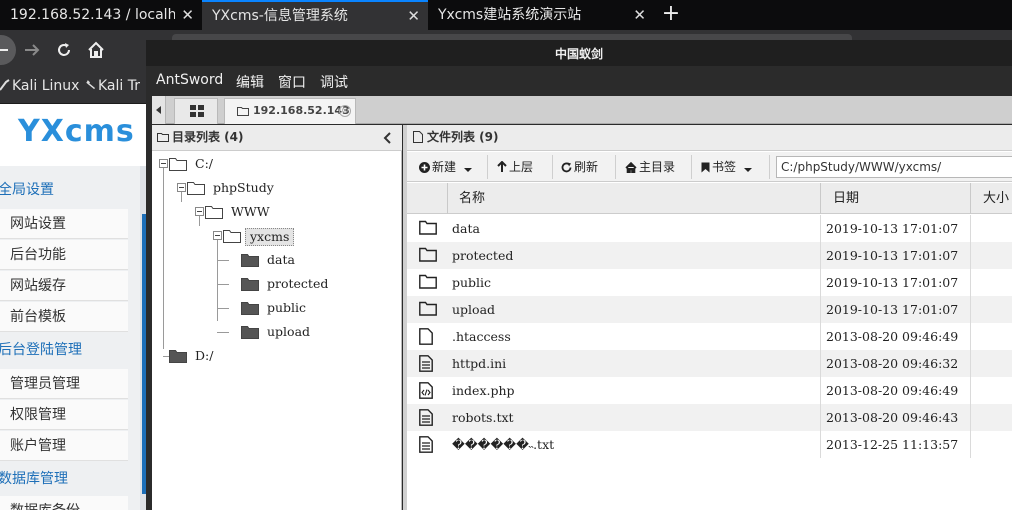 This screenshot has width=1012, height=510. What do you see at coordinates (709, 255) in the screenshot?
I see `table-row: protected 2019-10-13 17:01:07` at bounding box center [709, 255].